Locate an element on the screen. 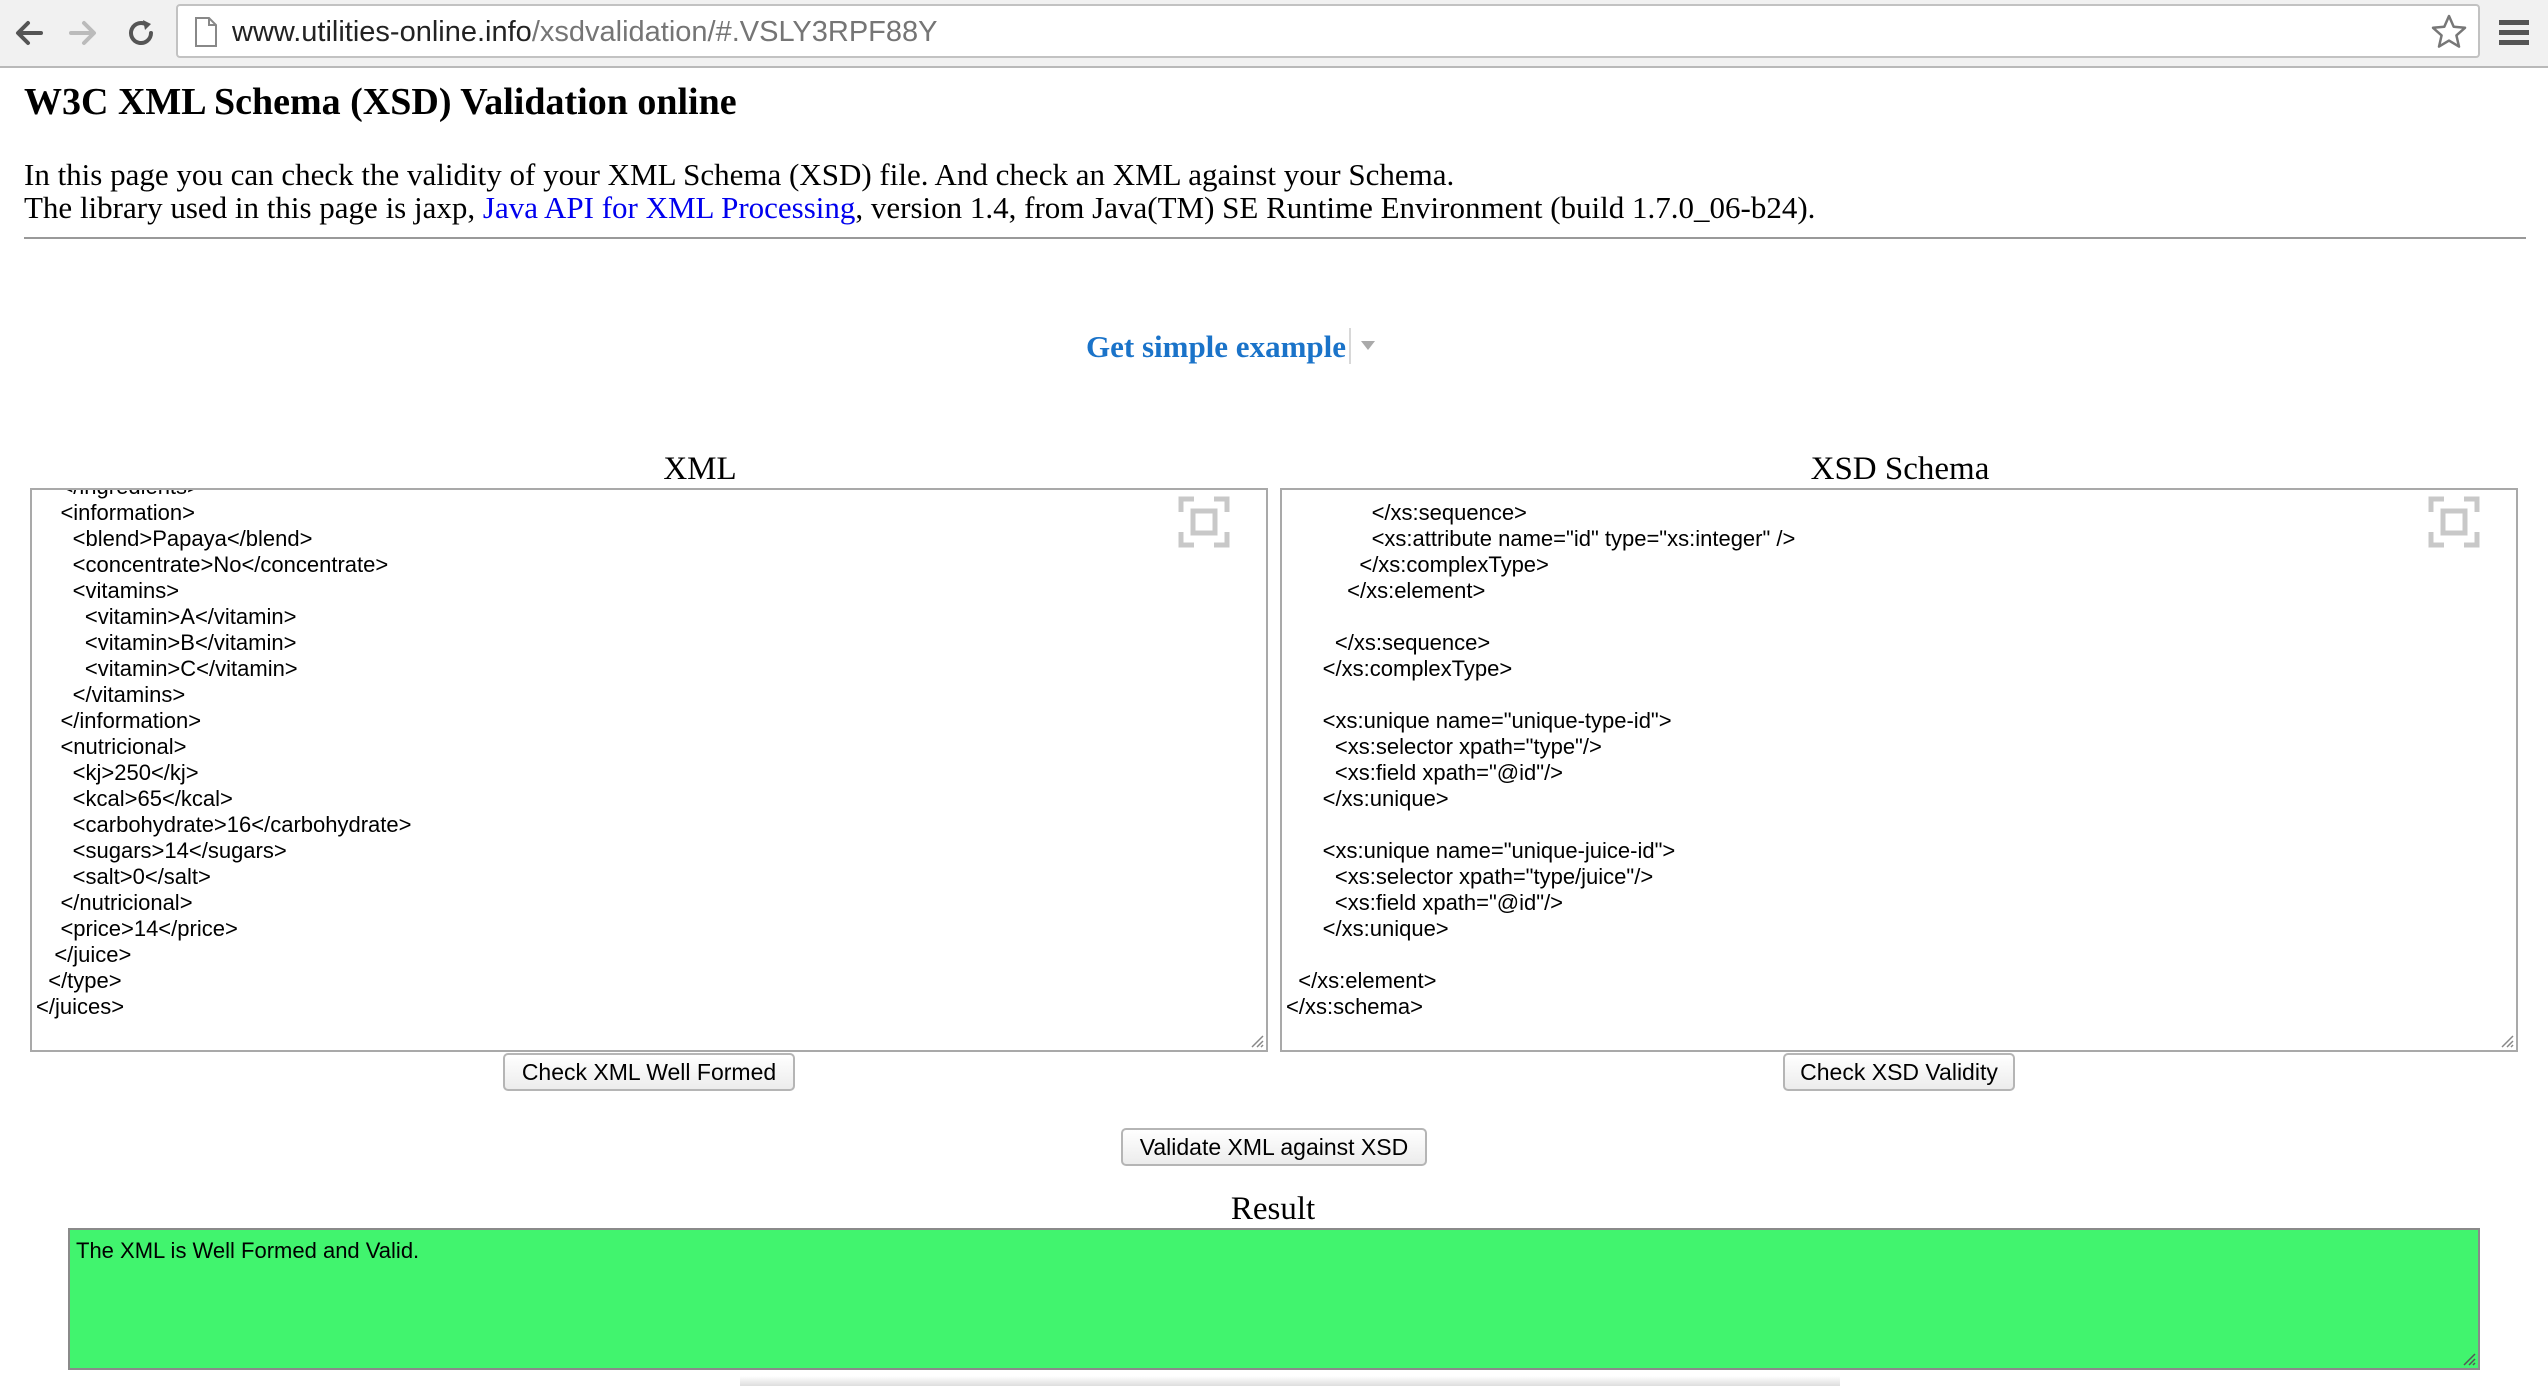 This screenshot has width=2548, height=1386. result-label: Result is located at coordinates (1273, 1209).